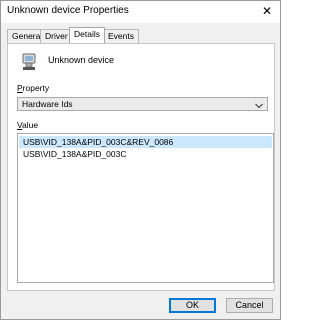 Image resolution: width=320 pixels, height=320 pixels. What do you see at coordinates (68, 10) in the screenshot?
I see `window-title: Unknown device Properties` at bounding box center [68, 10].